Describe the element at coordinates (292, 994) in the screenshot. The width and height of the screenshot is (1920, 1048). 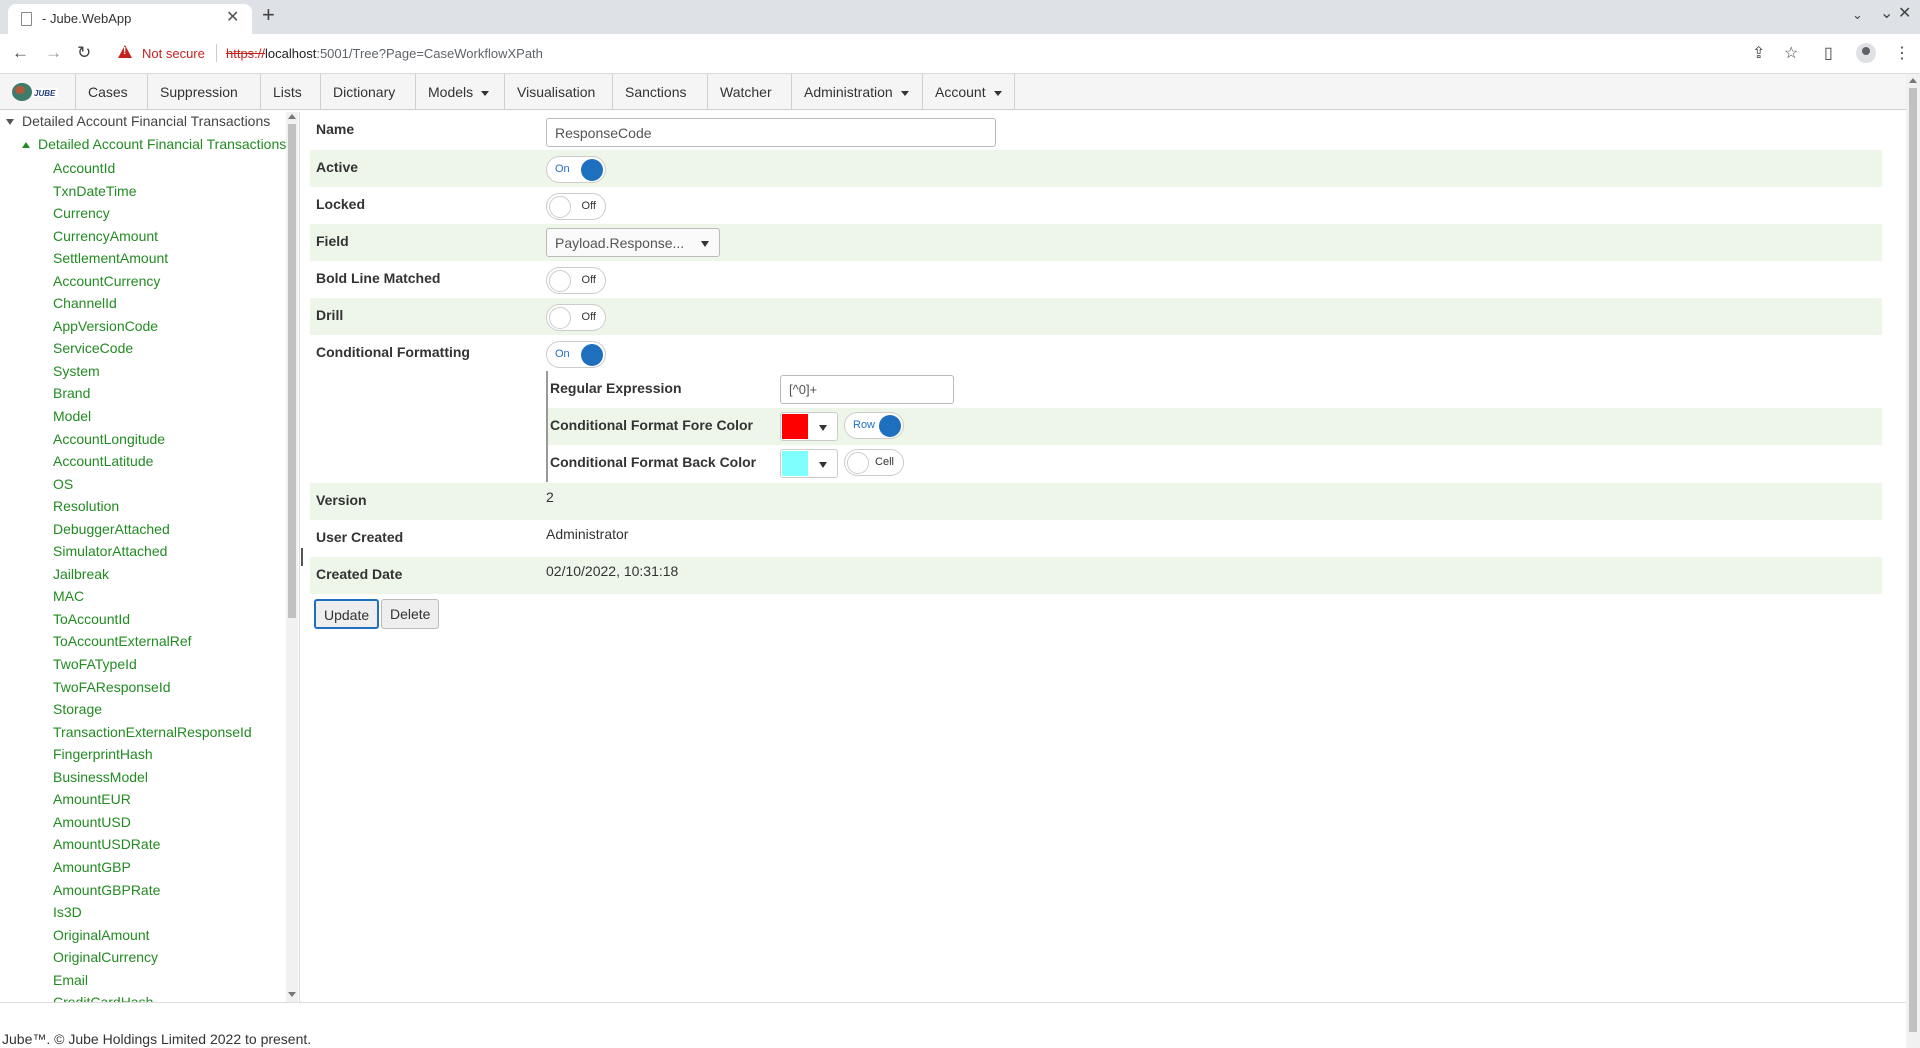
I see `scroll-down-arrow-icon` at that location.